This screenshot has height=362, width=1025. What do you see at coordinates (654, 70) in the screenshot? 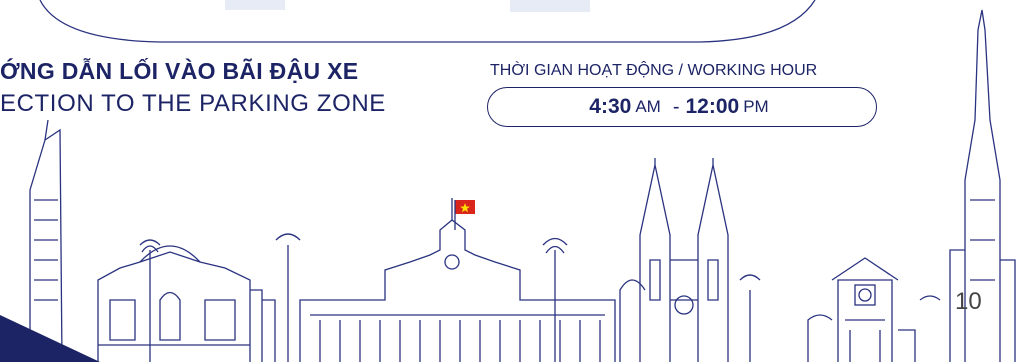
I see `working-hours-label: THỜI GIAN HOẠT ĐỘNG / WORKING HOUR` at bounding box center [654, 70].